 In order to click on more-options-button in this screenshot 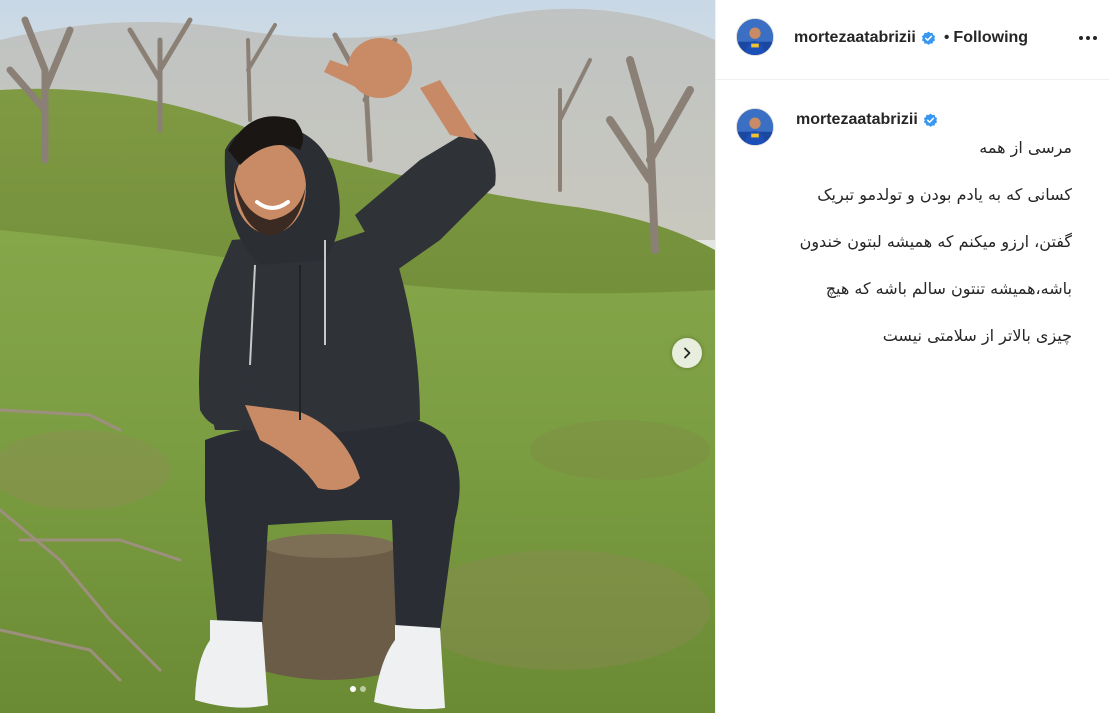, I will do `click(1088, 38)`.